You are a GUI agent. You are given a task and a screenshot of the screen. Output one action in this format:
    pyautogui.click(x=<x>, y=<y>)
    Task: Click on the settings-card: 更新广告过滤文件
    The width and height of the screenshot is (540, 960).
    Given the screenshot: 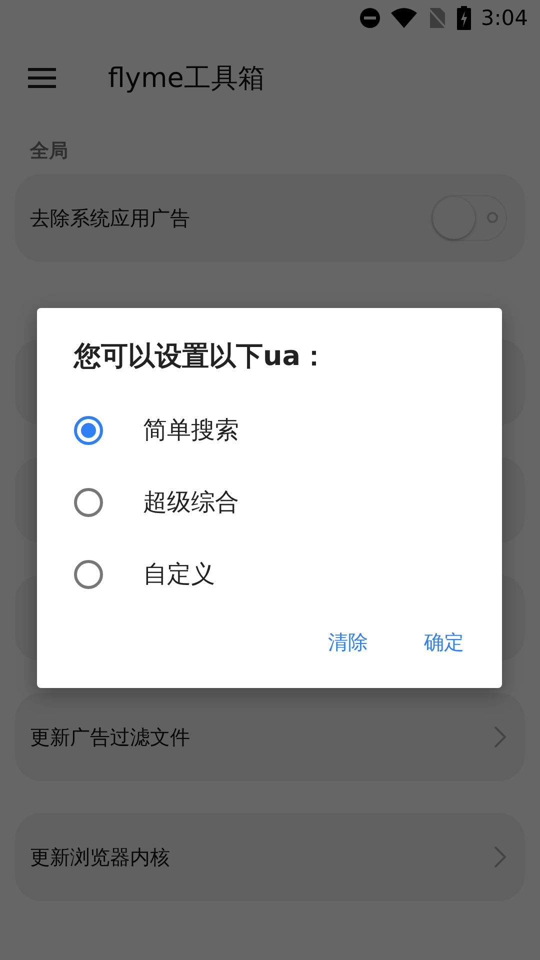 What is the action you would take?
    pyautogui.click(x=270, y=737)
    